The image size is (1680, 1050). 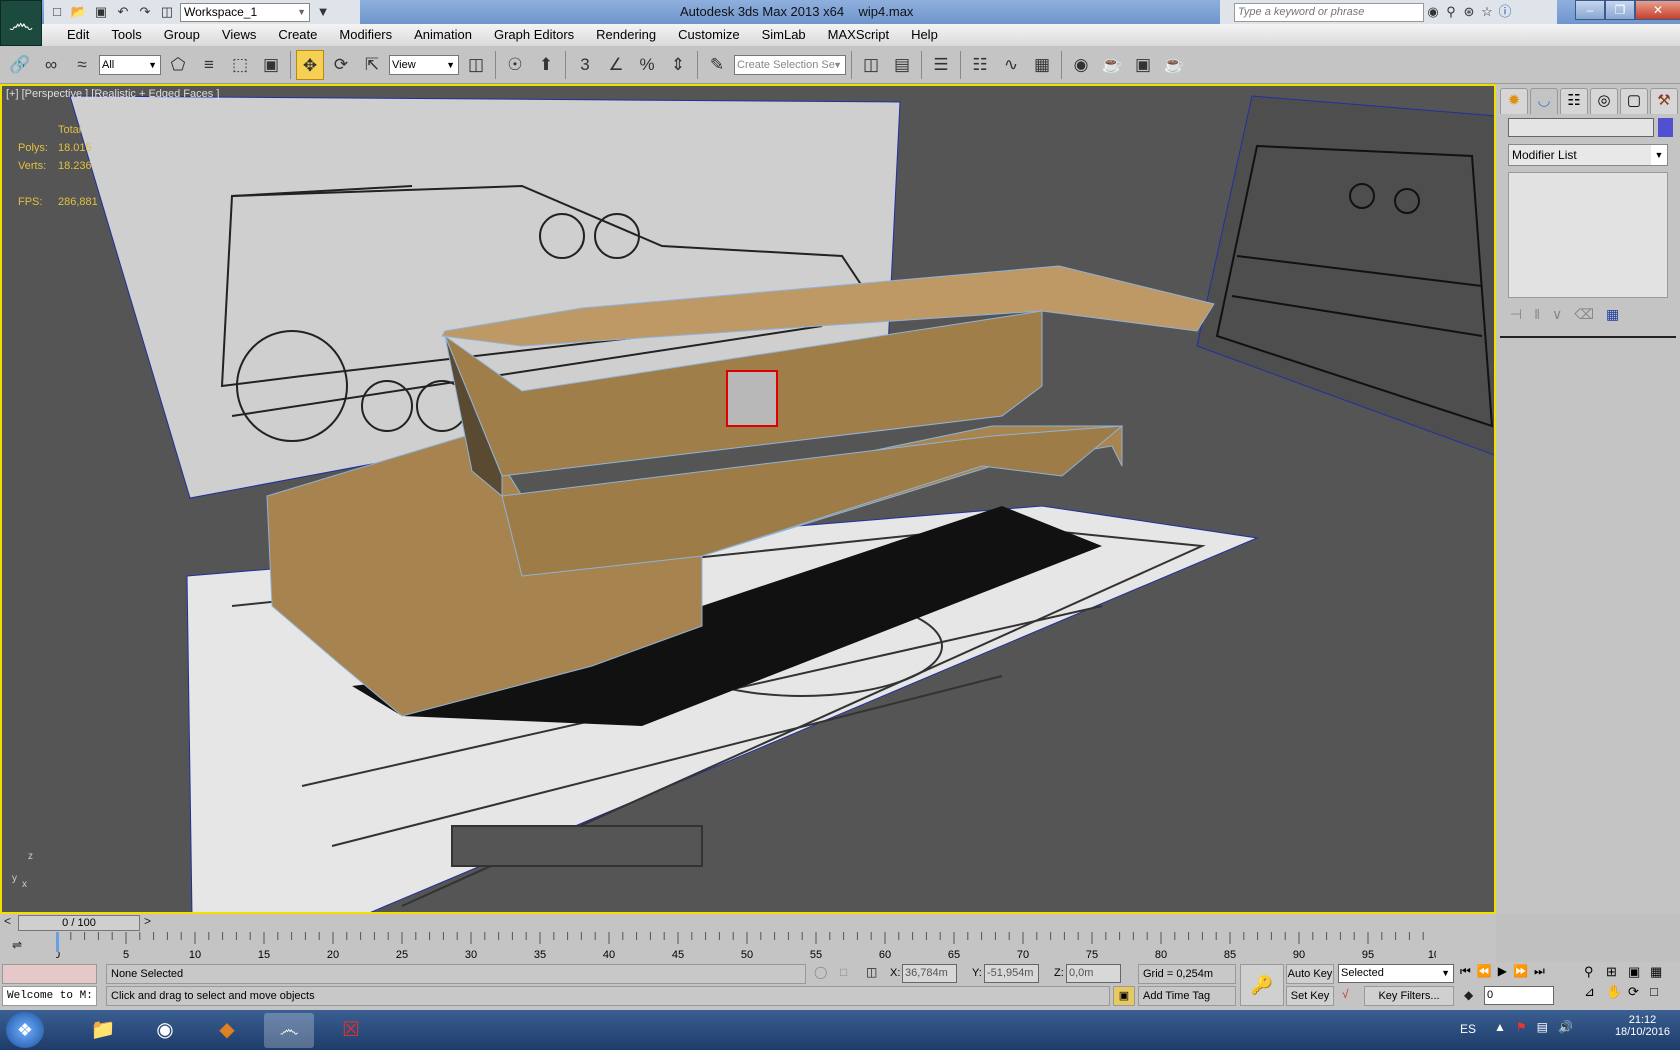 What do you see at coordinates (717, 65) in the screenshot?
I see `edit-named-selection-icon: ✎` at bounding box center [717, 65].